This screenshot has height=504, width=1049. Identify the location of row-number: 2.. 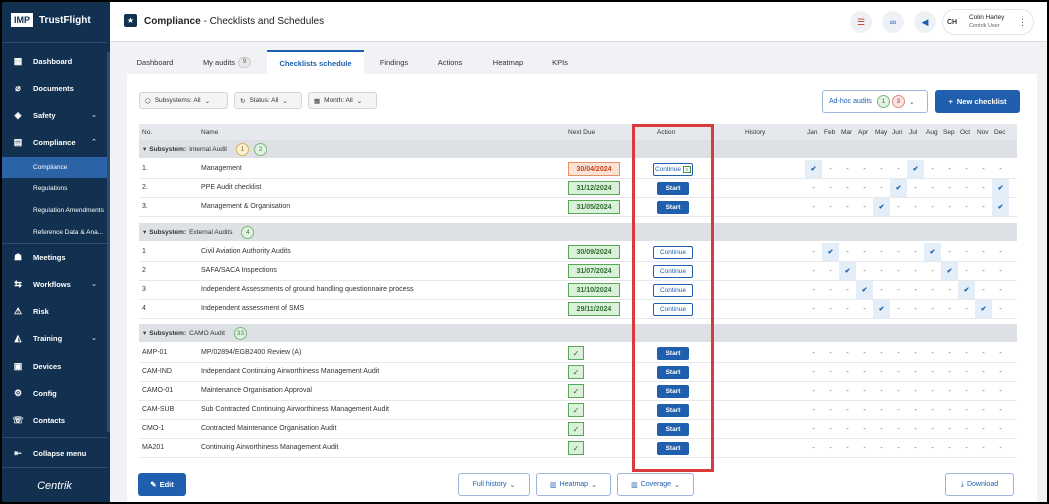
(145, 187).